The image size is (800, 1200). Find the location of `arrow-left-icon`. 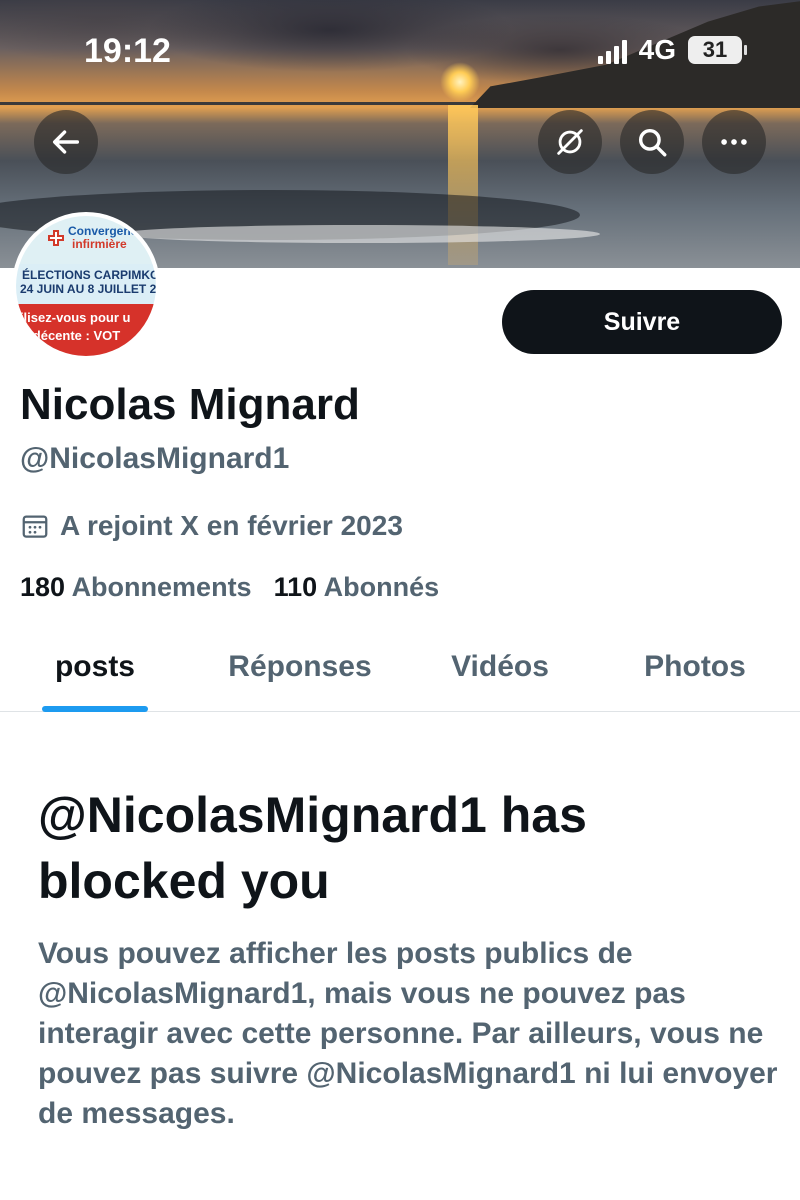

arrow-left-icon is located at coordinates (66, 142).